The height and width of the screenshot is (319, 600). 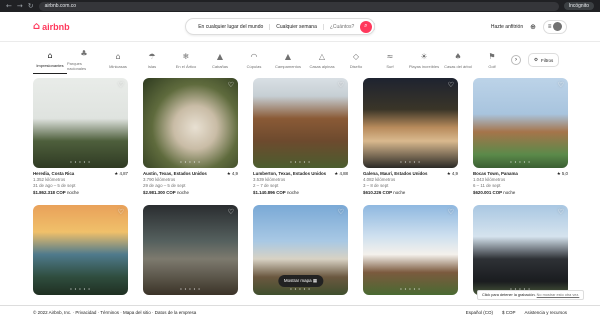 What do you see at coordinates (84, 53) in the screenshot?
I see `tree-icon: ♣` at bounding box center [84, 53].